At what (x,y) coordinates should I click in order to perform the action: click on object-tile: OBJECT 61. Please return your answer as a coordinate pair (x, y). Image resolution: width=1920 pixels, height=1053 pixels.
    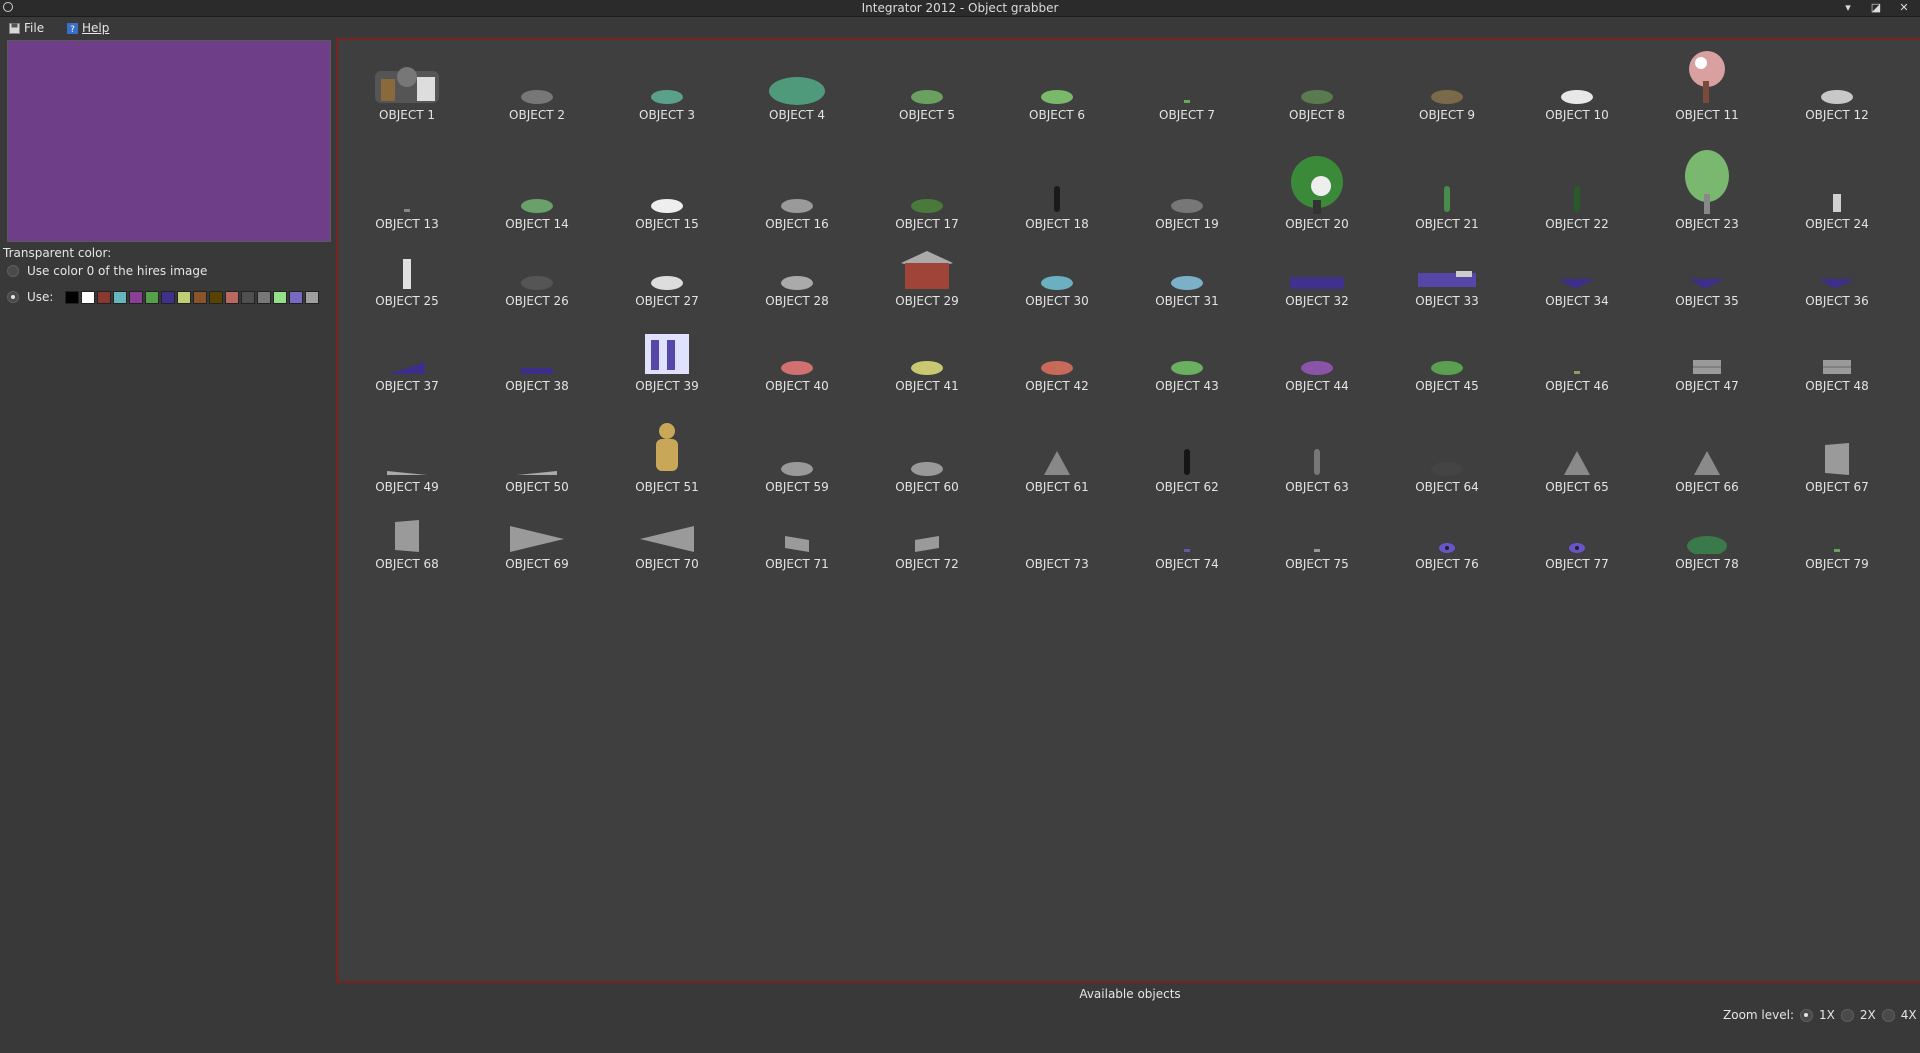
    Looking at the image, I should click on (1057, 471).